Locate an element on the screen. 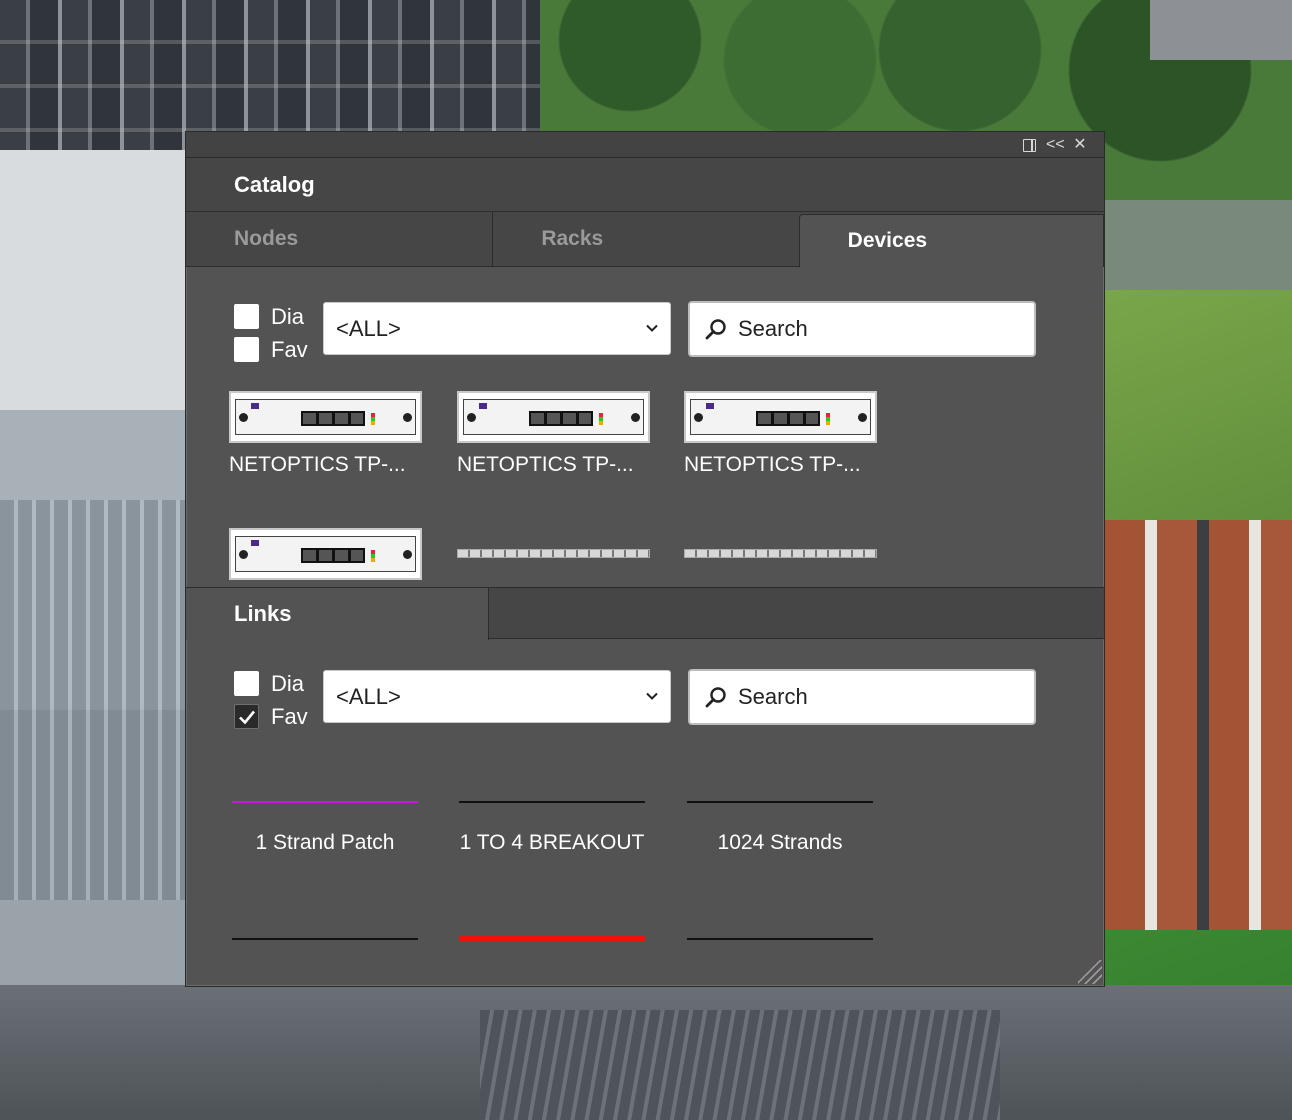 This screenshot has width=1292, height=1120. links-title: Links is located at coordinates (337, 614).